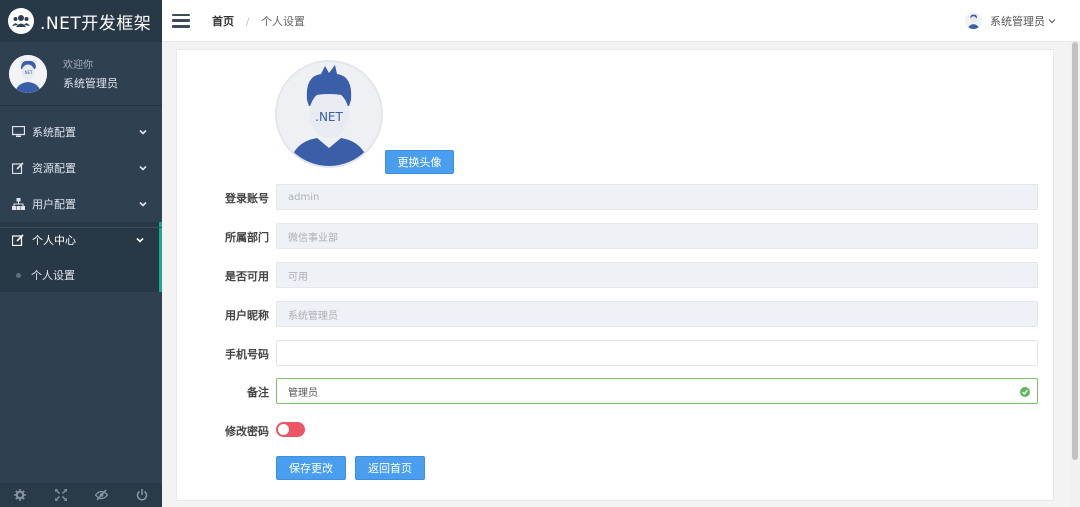 The image size is (1080, 507). I want to click on field-label: 手机号码, so click(247, 354).